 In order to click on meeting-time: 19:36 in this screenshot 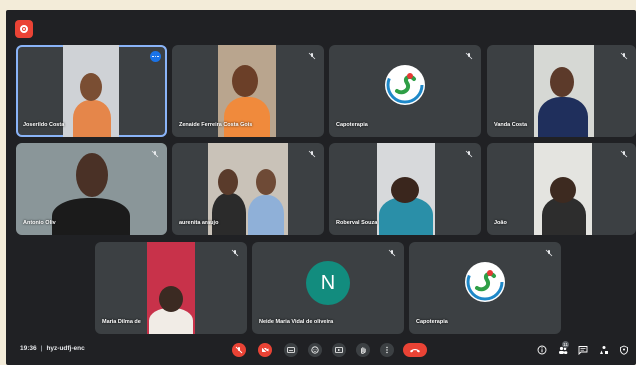, I will do `click(28, 348)`.